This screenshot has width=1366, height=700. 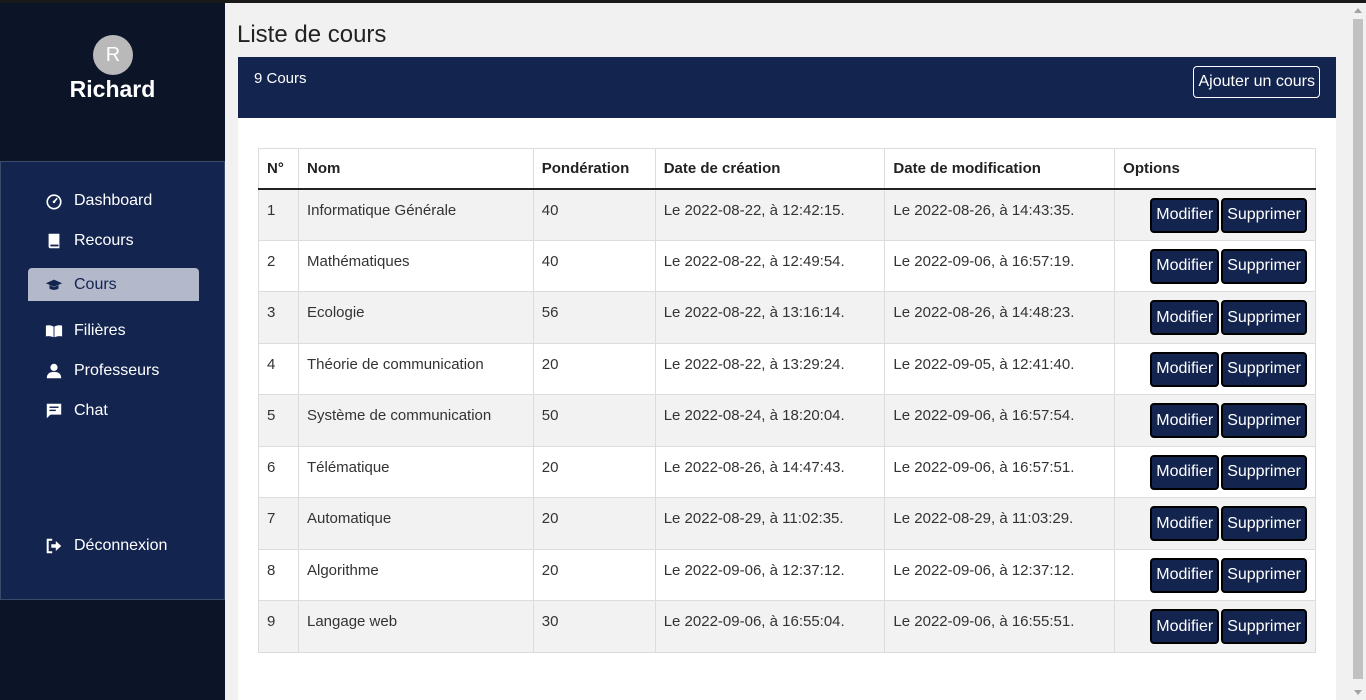 What do you see at coordinates (1000, 169) in the screenshot?
I see `column-header-modified: Date de modification` at bounding box center [1000, 169].